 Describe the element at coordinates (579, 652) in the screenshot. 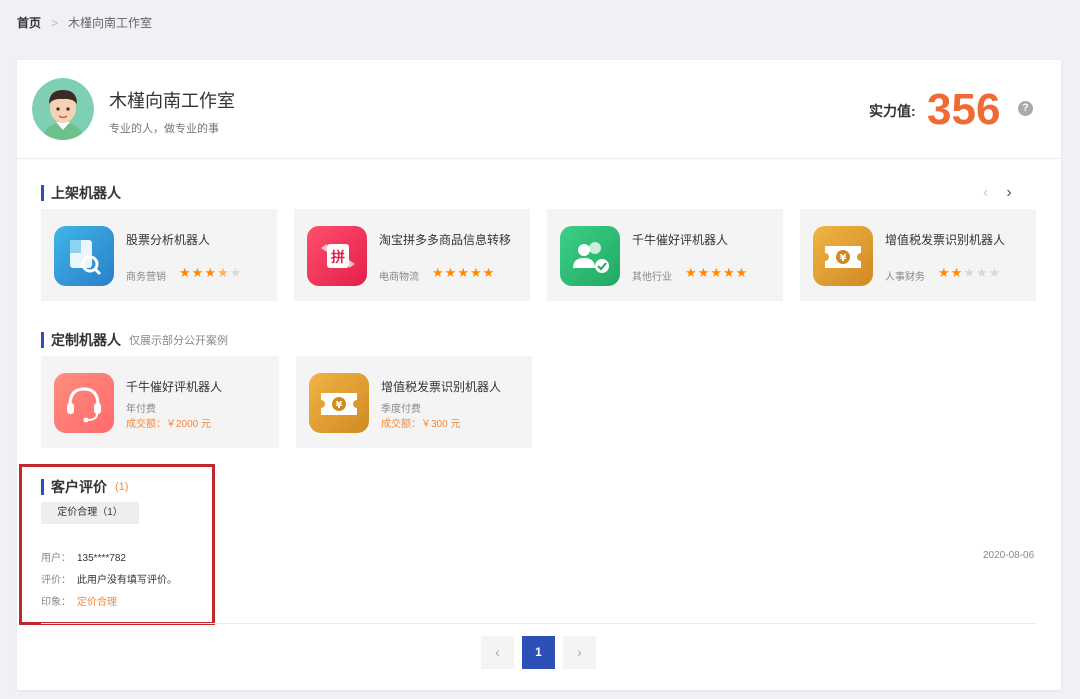

I see `pagination-next-button: ›` at that location.